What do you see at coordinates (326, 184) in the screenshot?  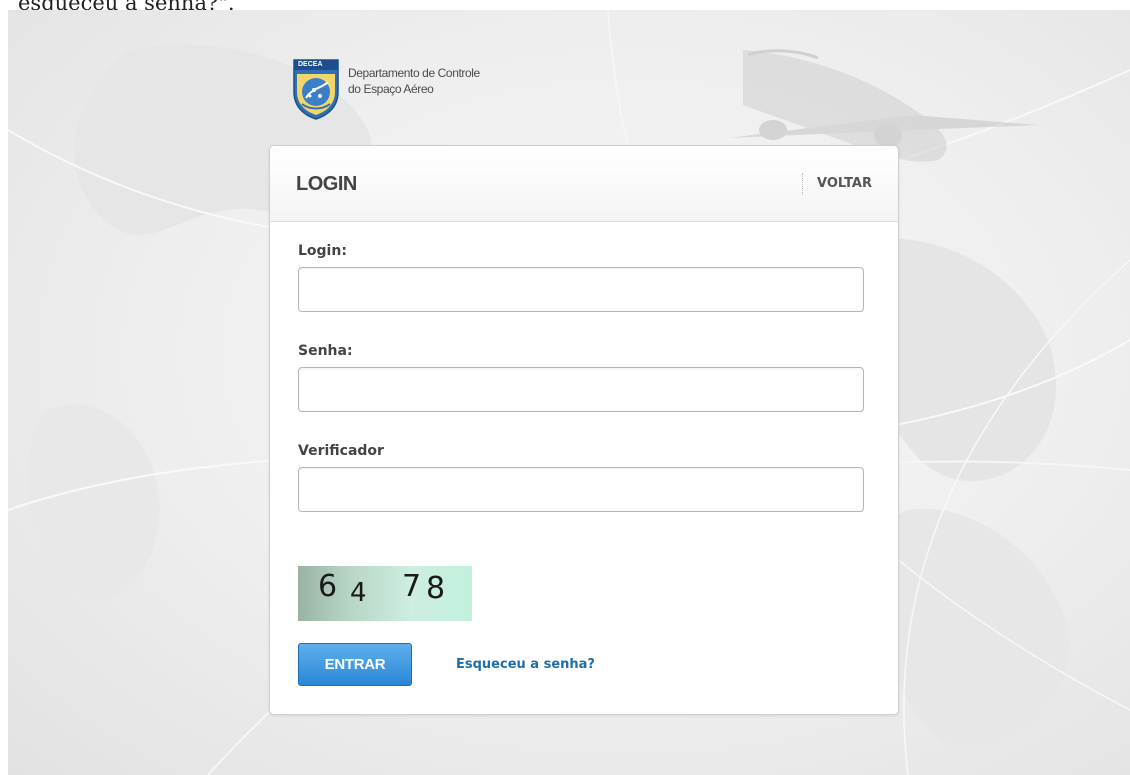 I see `login-title: LOGIN` at bounding box center [326, 184].